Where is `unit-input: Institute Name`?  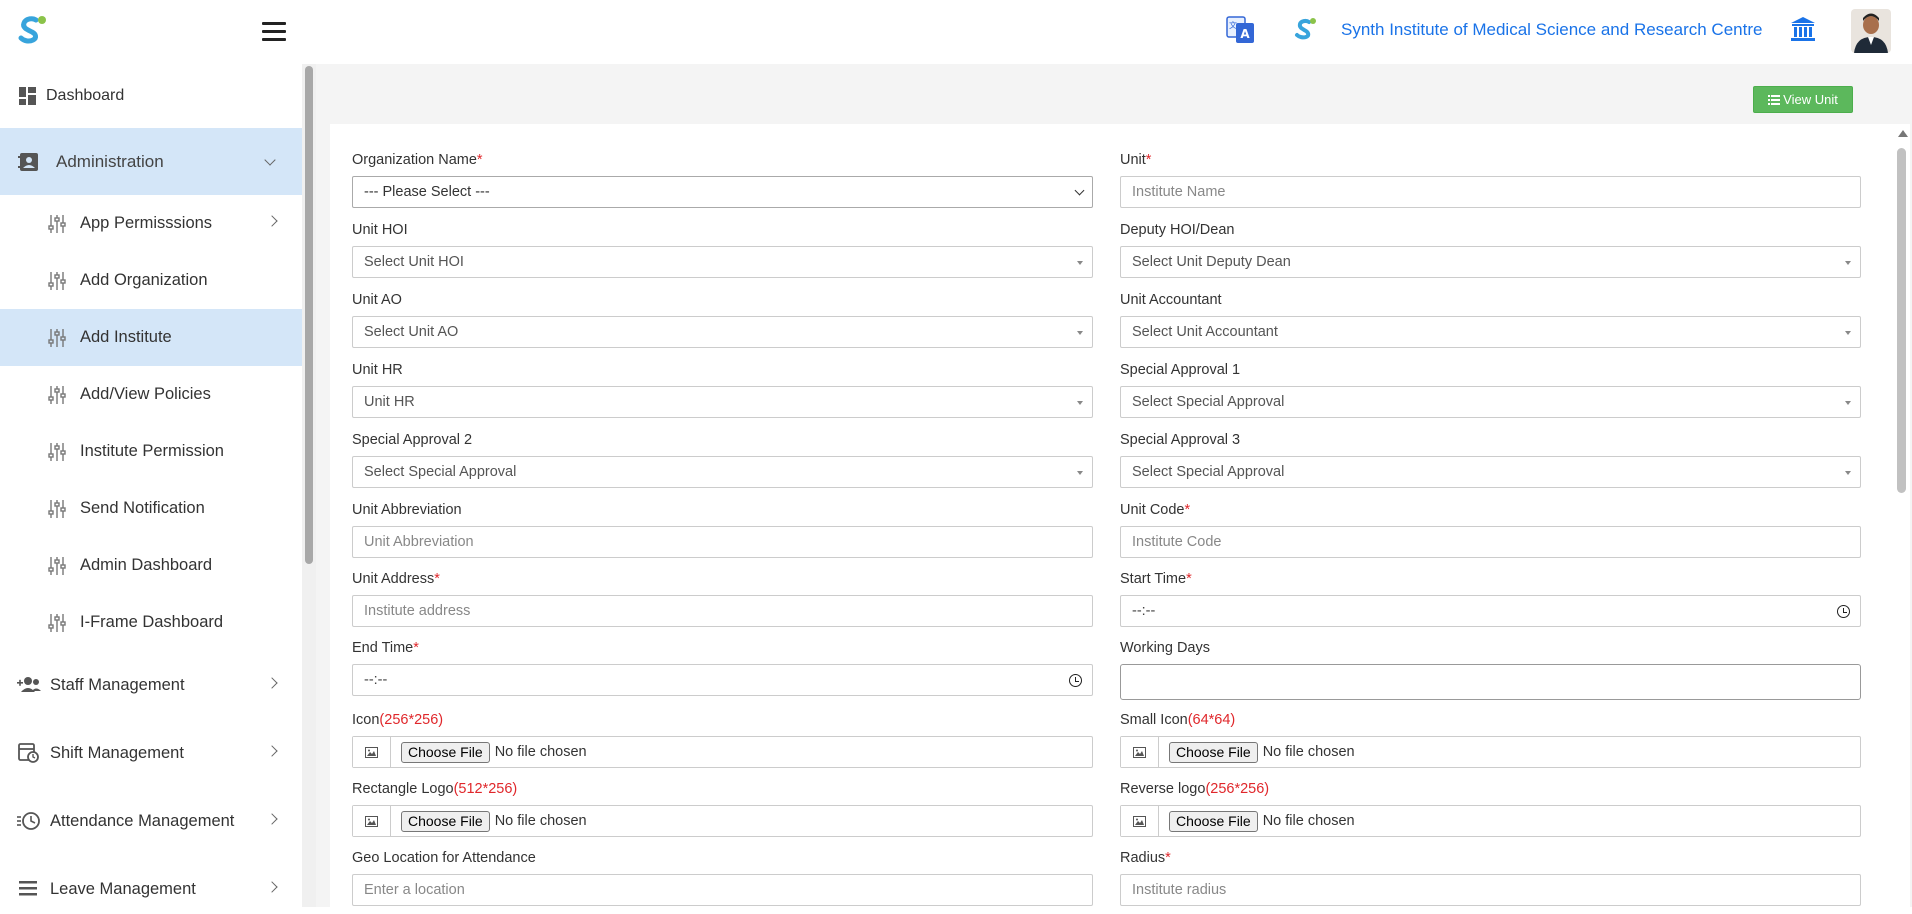
unit-input: Institute Name is located at coordinates (1490, 192).